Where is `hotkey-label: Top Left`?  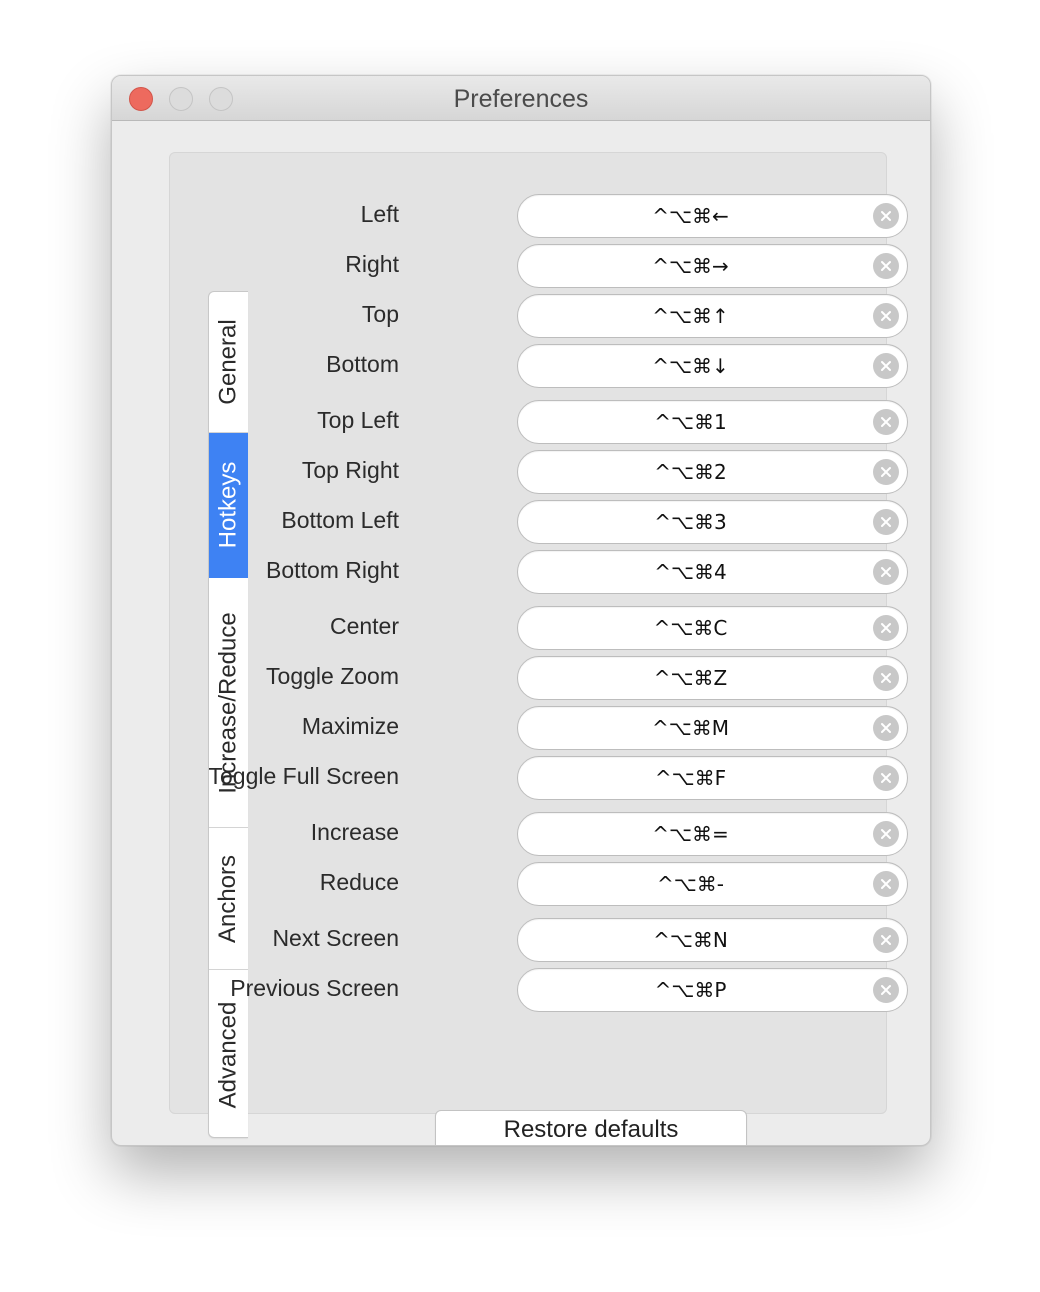 hotkey-label: Top Left is located at coordinates (358, 420).